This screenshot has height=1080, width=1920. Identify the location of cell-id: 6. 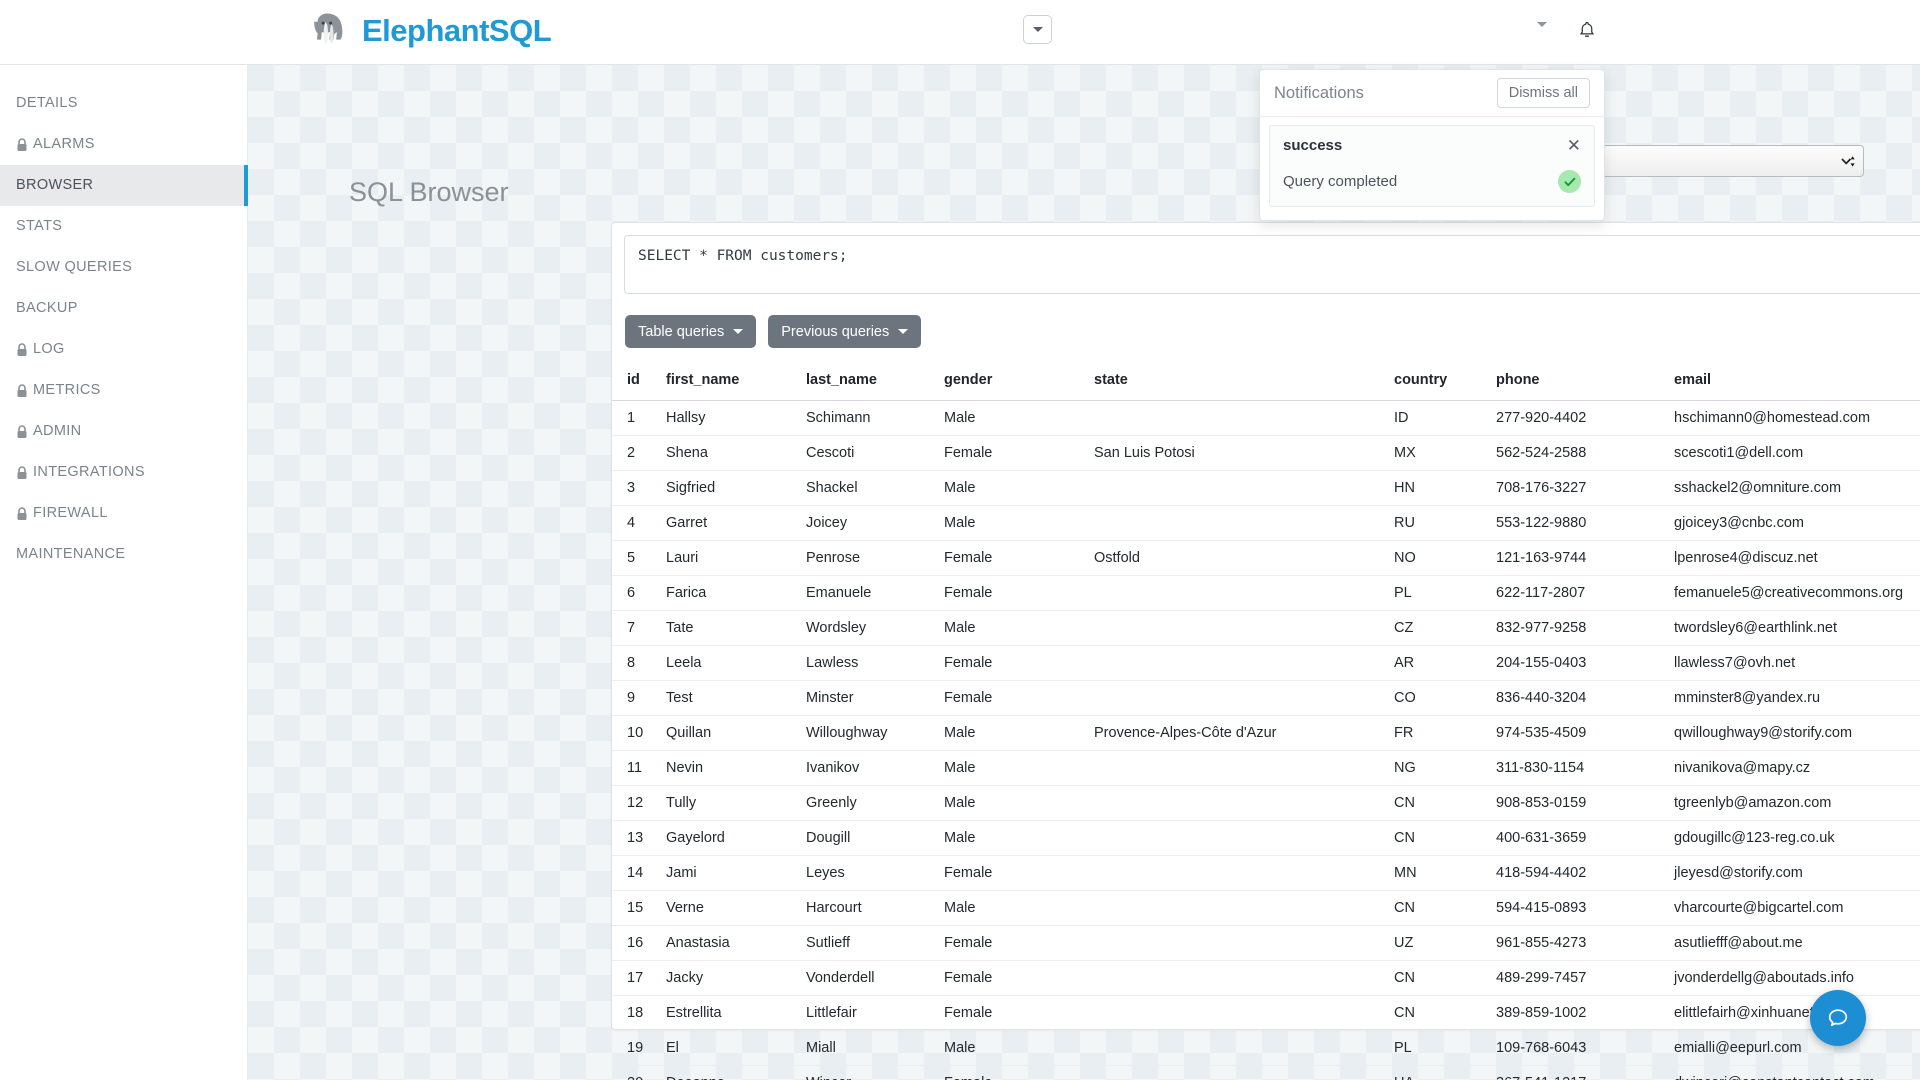
(636, 593).